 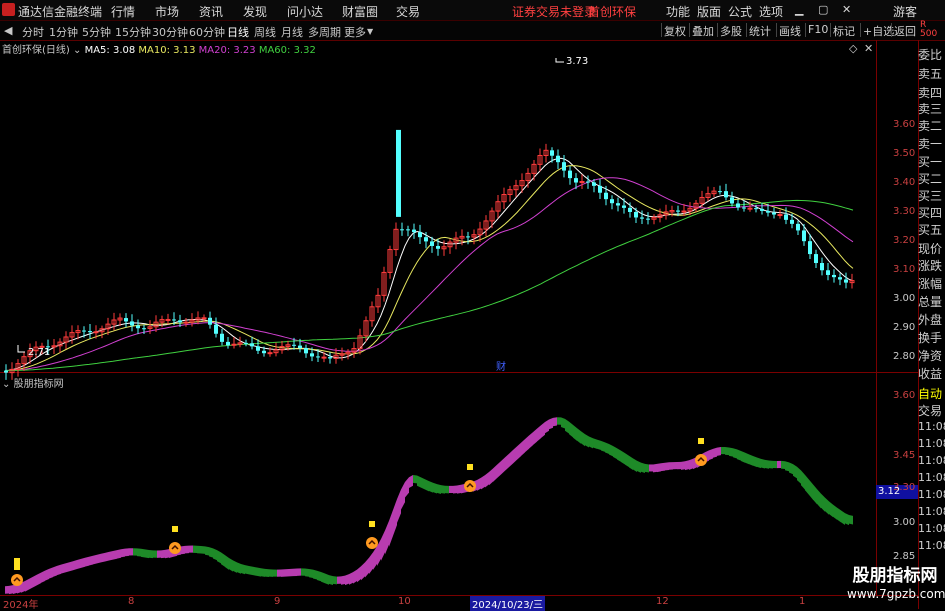 What do you see at coordinates (931, 393) in the screenshot?
I see `rp-auto: 自动` at bounding box center [931, 393].